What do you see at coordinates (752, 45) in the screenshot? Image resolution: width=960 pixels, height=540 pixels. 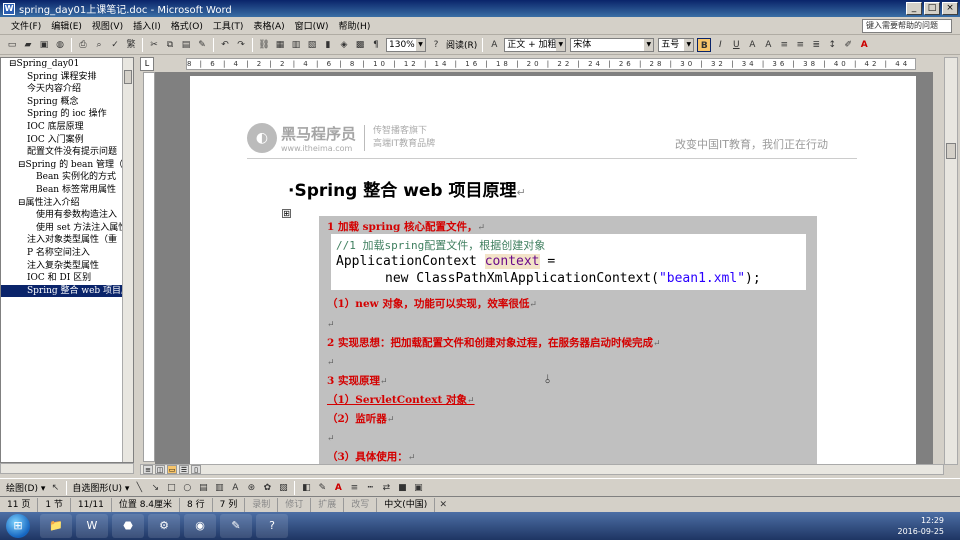 I see `char-border-icon: A` at bounding box center [752, 45].